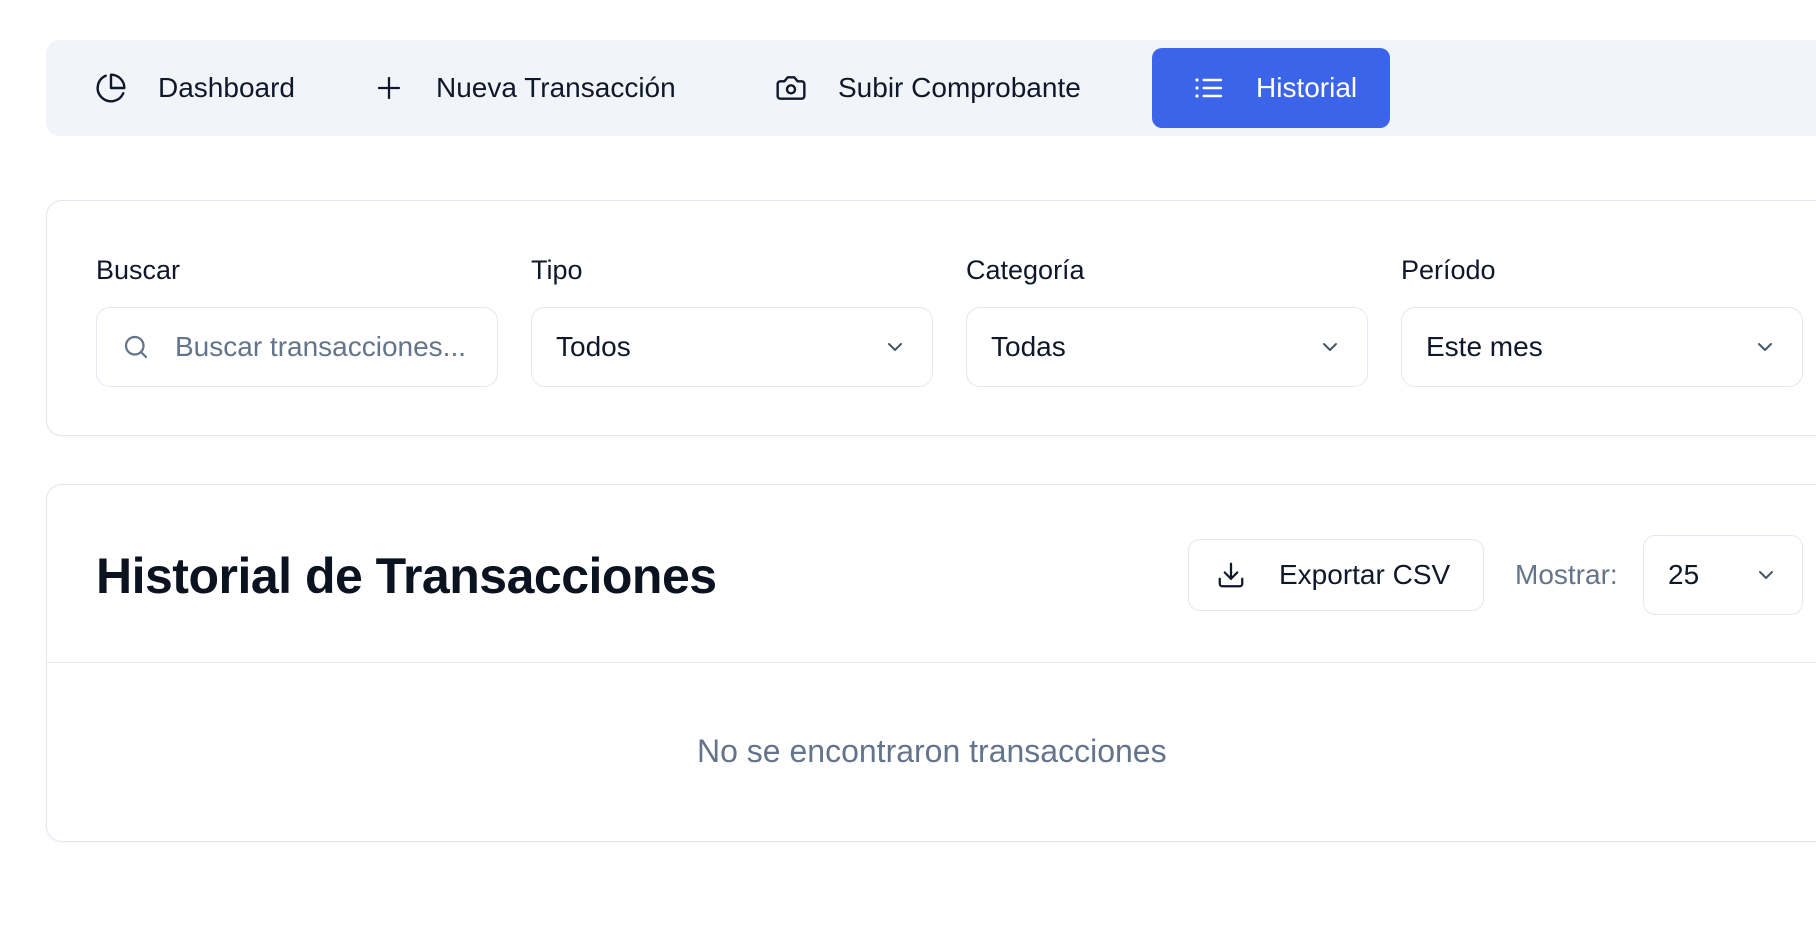 The width and height of the screenshot is (1816, 940). What do you see at coordinates (1684, 574) in the screenshot?
I see `page-size-value: 25` at bounding box center [1684, 574].